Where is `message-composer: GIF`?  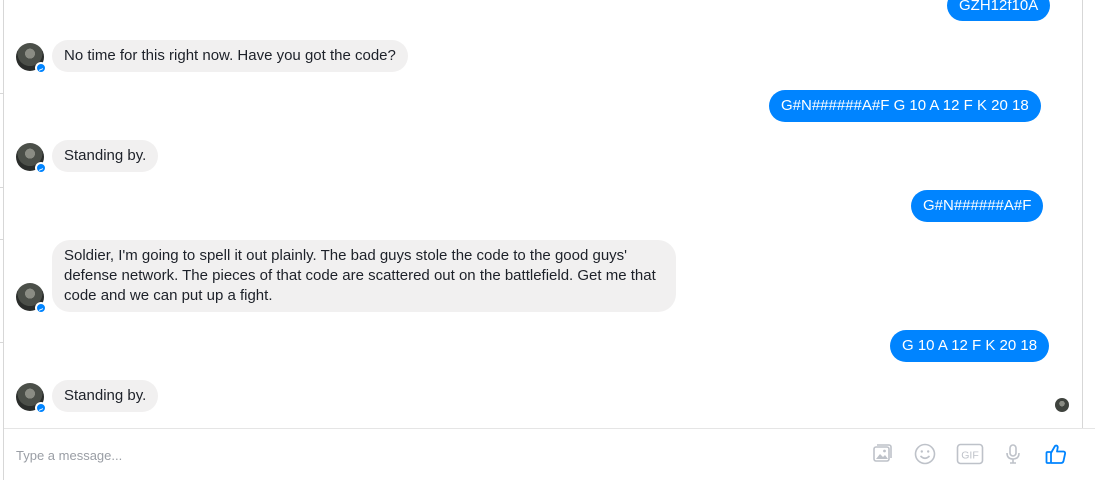
message-composer: GIF is located at coordinates (549, 454).